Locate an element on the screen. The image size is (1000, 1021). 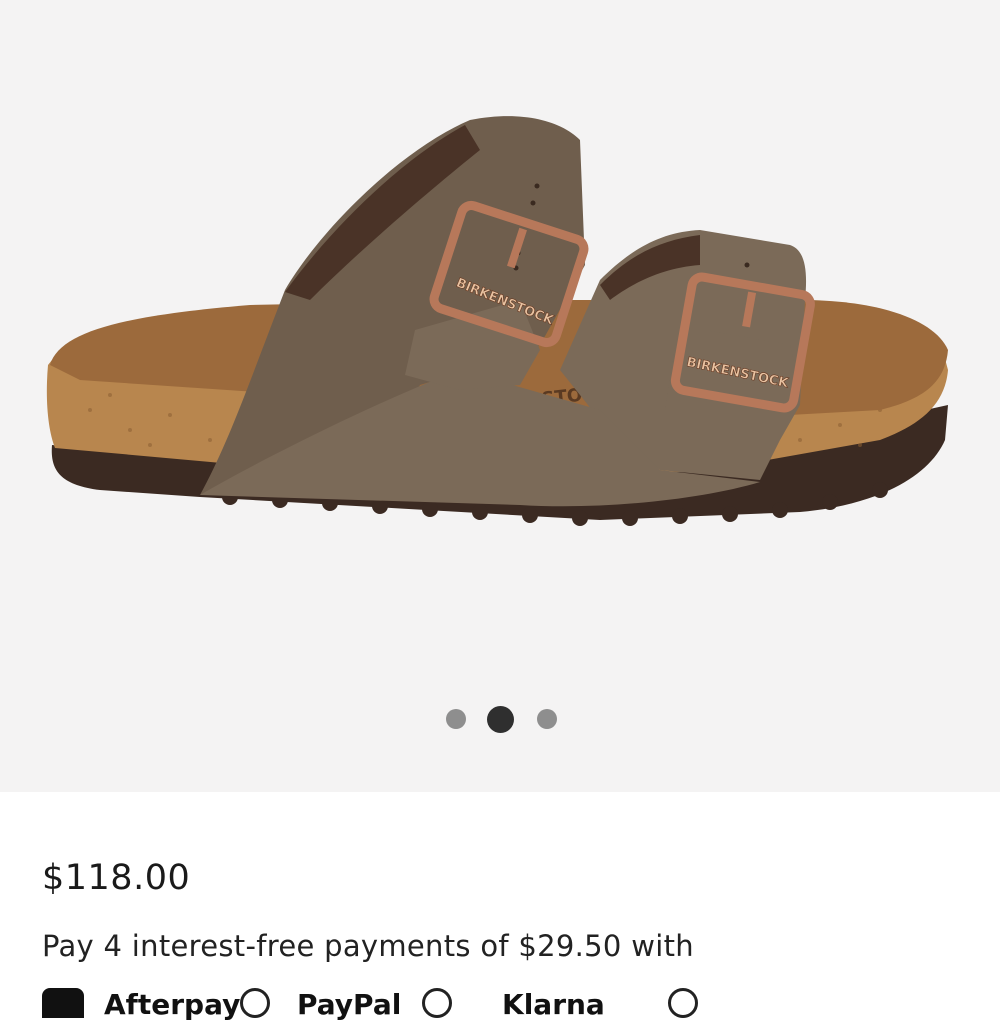
klarna-logo-text: Klarna is located at coordinates (553, 1004).